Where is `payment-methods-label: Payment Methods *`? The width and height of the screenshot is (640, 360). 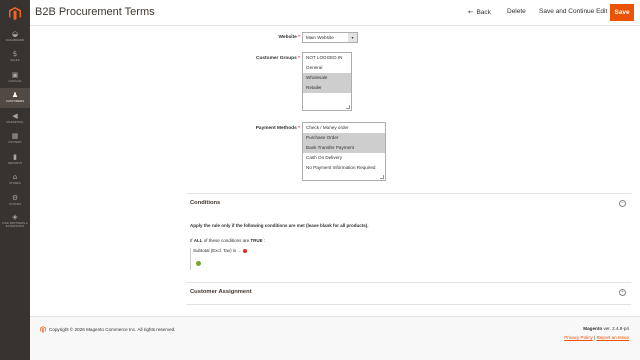 payment-methods-label: Payment Methods * is located at coordinates (277, 128).